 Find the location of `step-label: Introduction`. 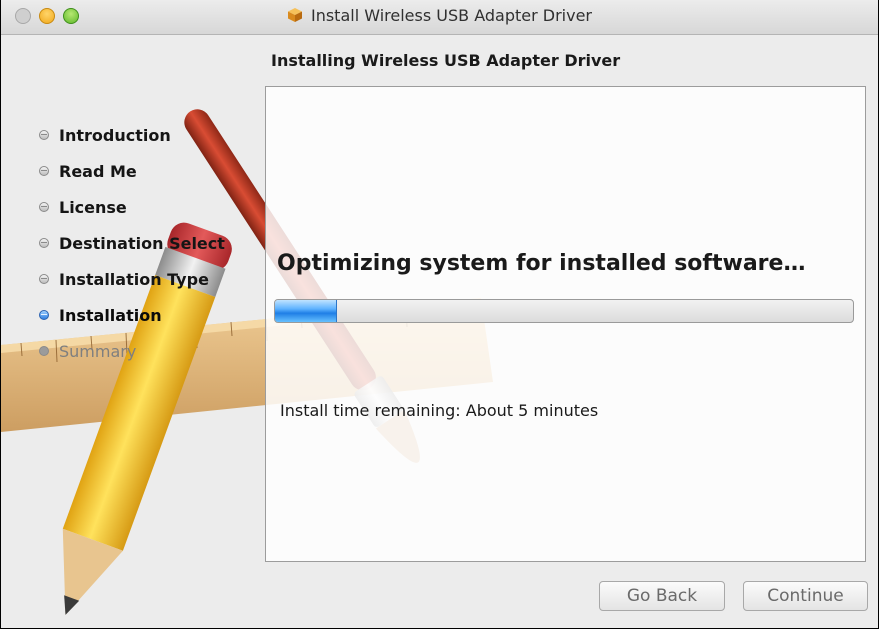

step-label: Introduction is located at coordinates (115, 135).